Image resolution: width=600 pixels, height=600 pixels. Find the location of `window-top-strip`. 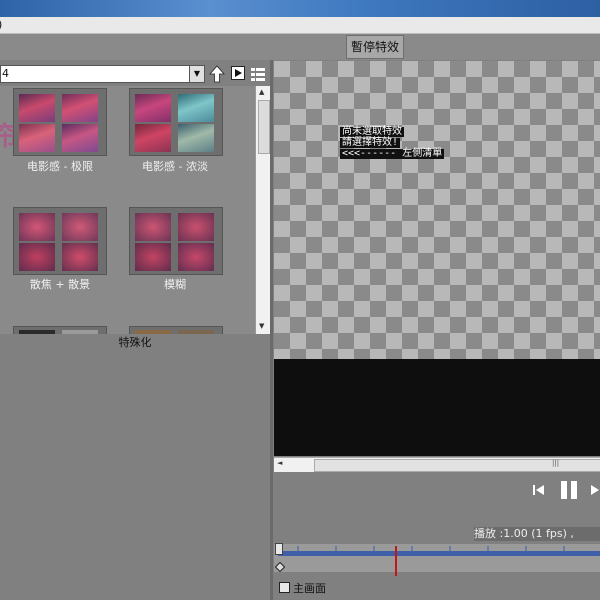

window-top-strip is located at coordinates (300, 8).